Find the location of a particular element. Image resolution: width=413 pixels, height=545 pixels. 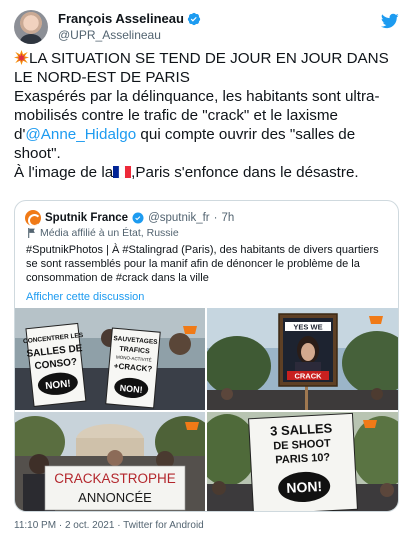

sign-annoncee: ANNONCÉE is located at coordinates (115, 497).